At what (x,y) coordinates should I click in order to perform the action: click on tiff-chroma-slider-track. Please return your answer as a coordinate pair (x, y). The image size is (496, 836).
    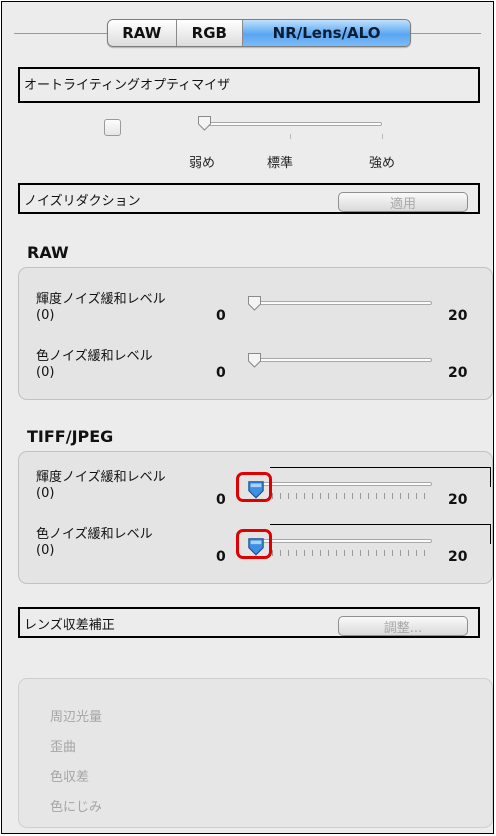
    Looking at the image, I should click on (340, 541).